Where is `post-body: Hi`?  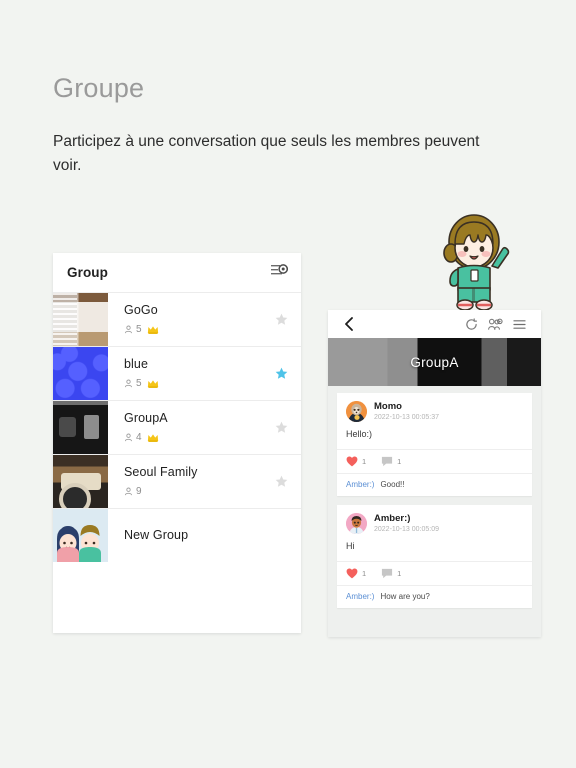 post-body: Hi is located at coordinates (350, 545).